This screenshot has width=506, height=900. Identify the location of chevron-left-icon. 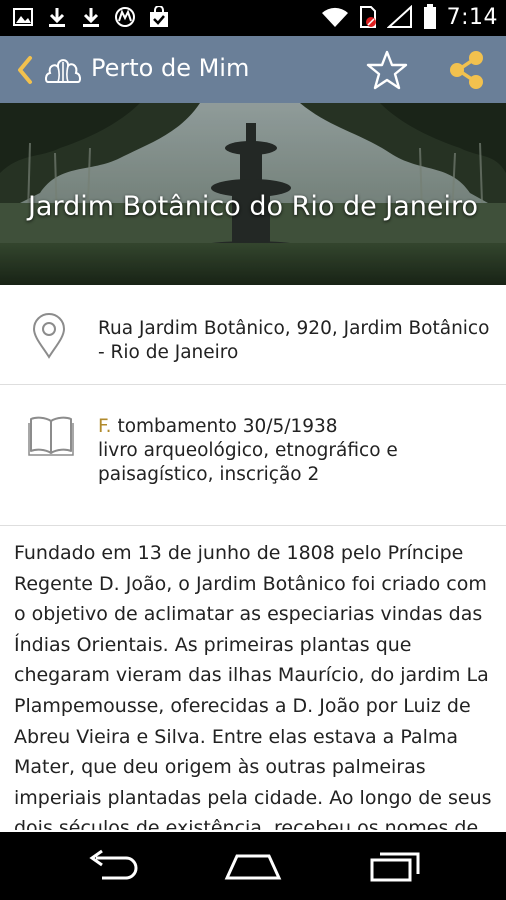
(25, 70).